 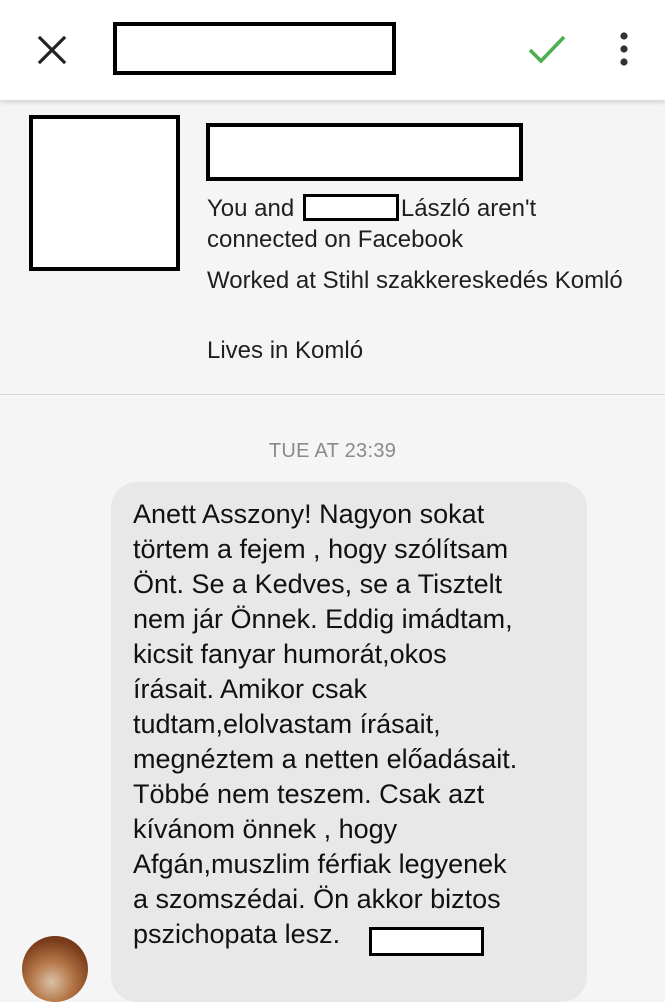 What do you see at coordinates (624, 49) in the screenshot?
I see `more-vert-icon` at bounding box center [624, 49].